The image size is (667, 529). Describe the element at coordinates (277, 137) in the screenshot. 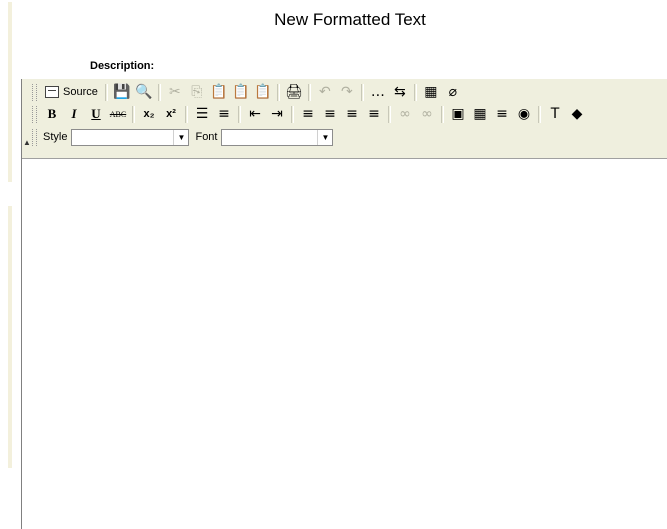

I see `font-select: ▼` at that location.